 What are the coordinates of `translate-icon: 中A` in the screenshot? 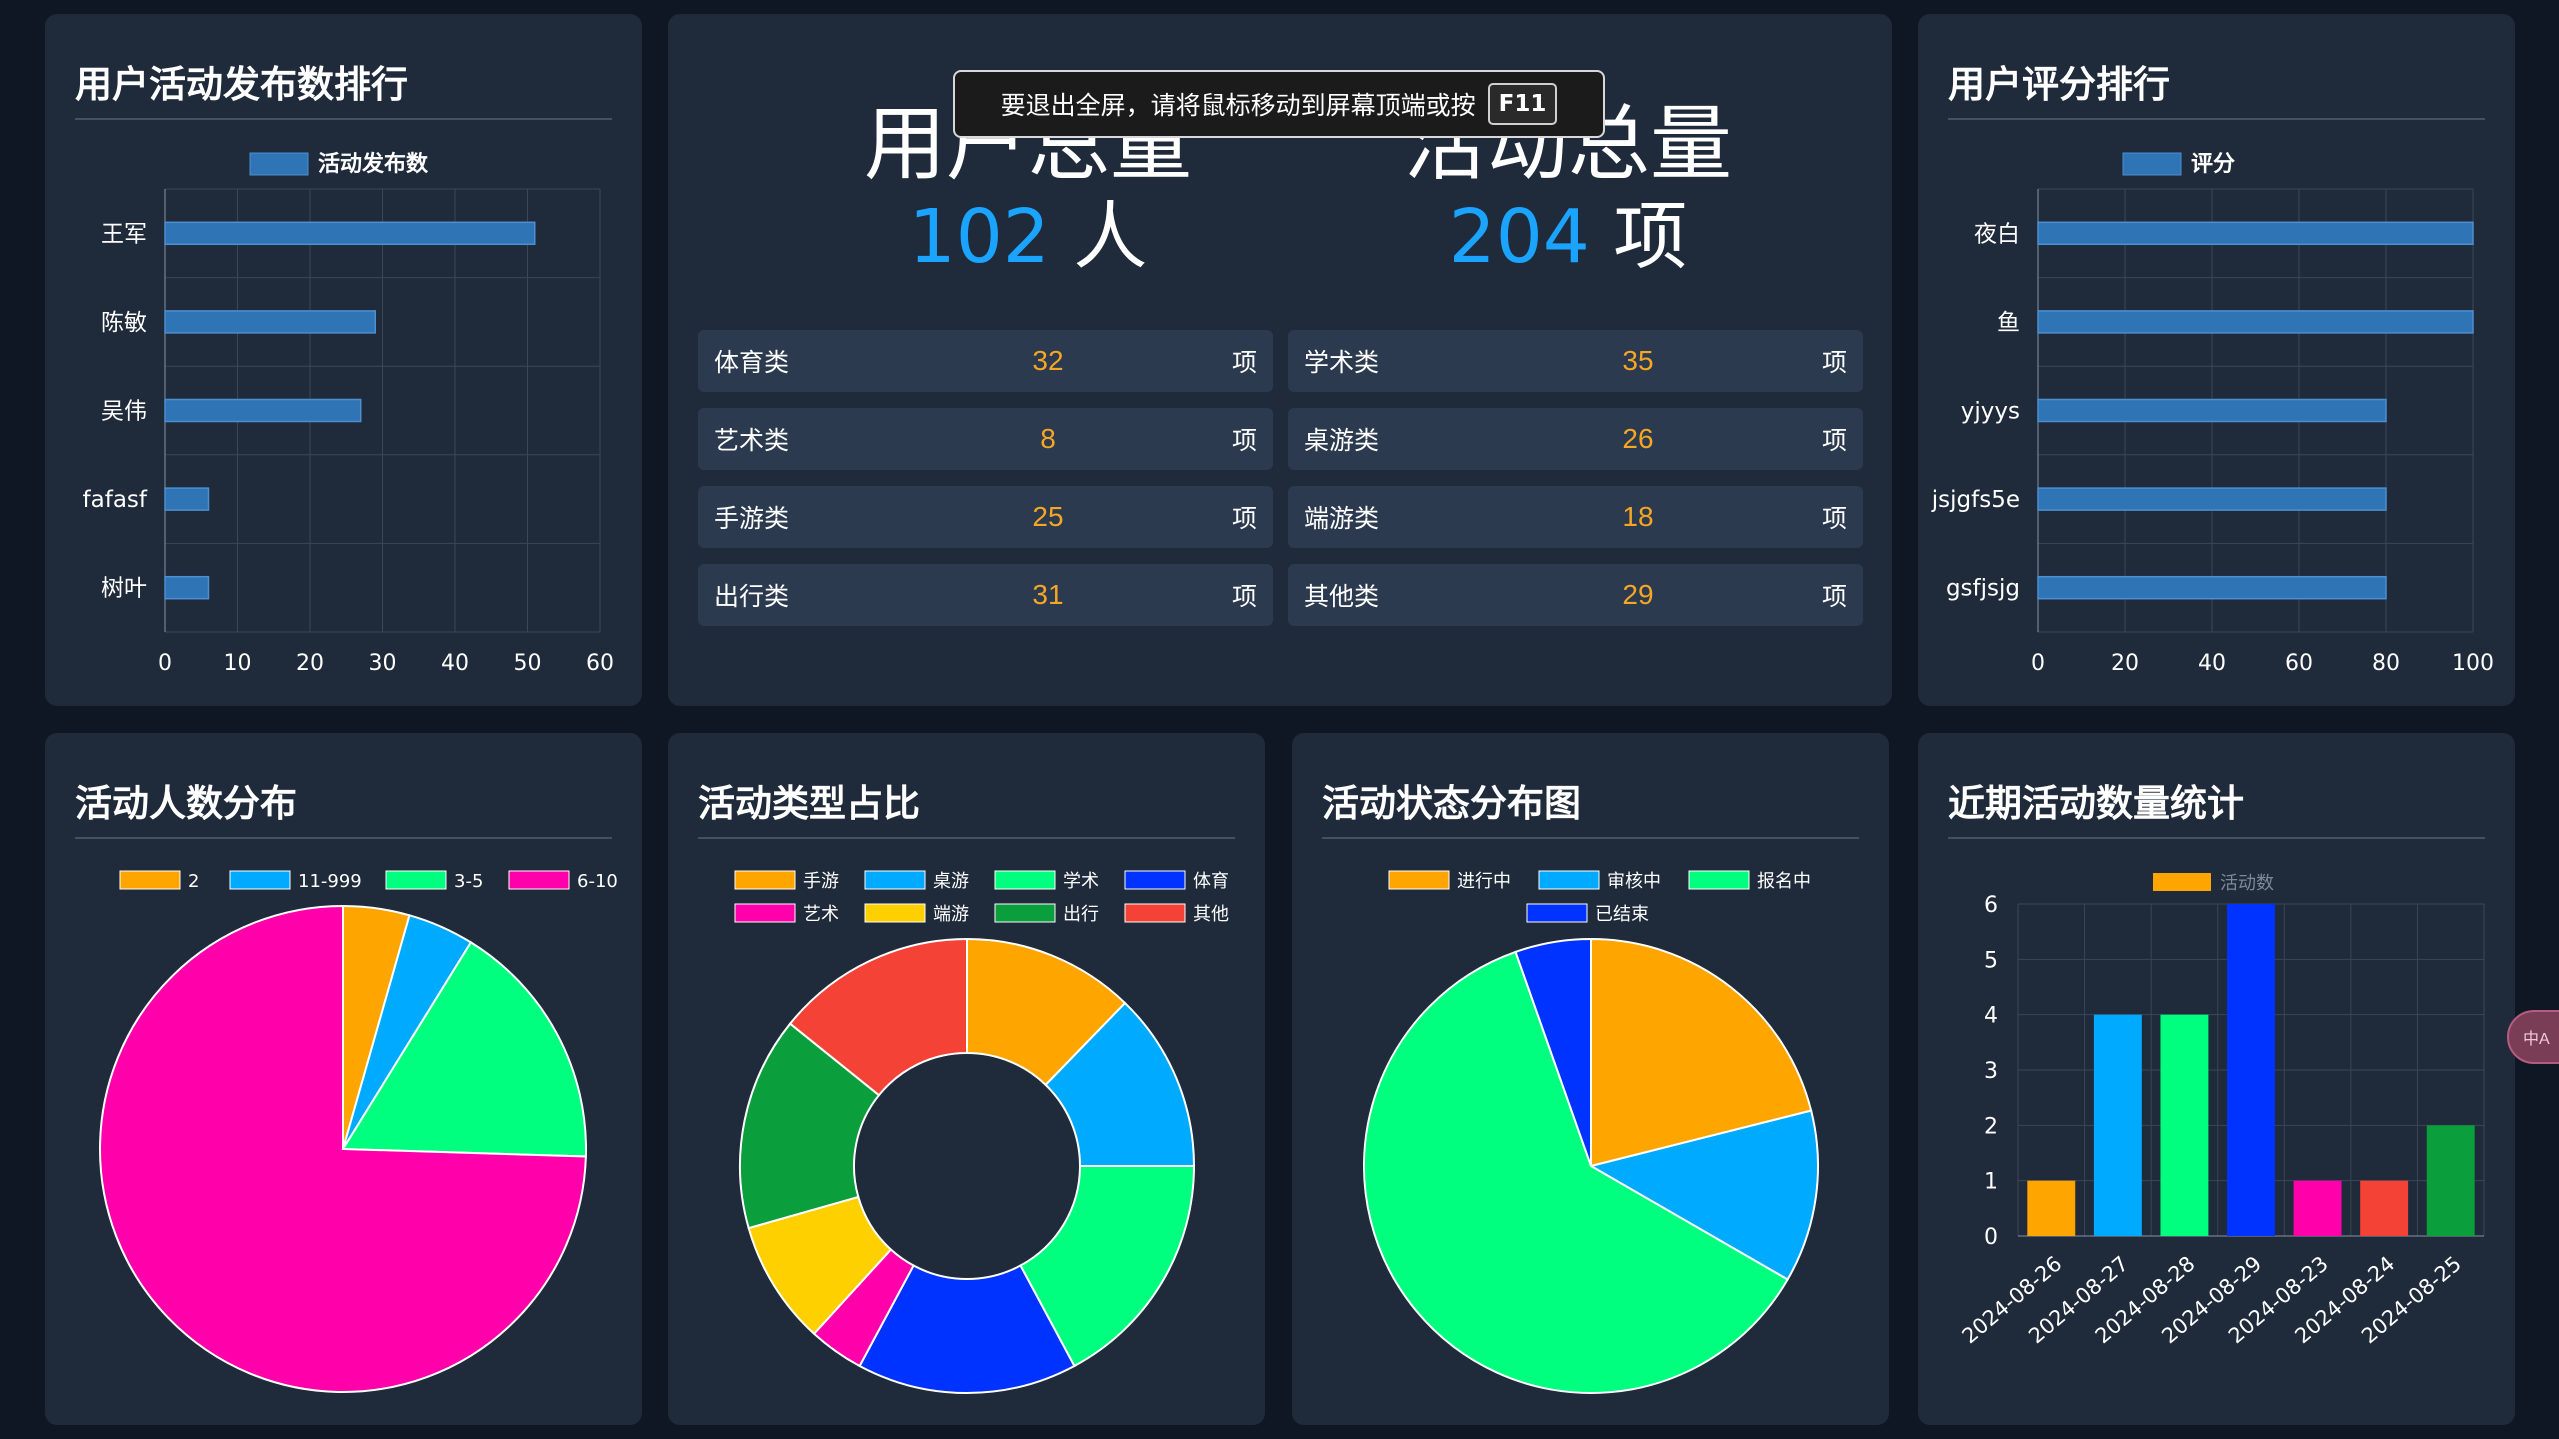 It's located at (2536, 1037).